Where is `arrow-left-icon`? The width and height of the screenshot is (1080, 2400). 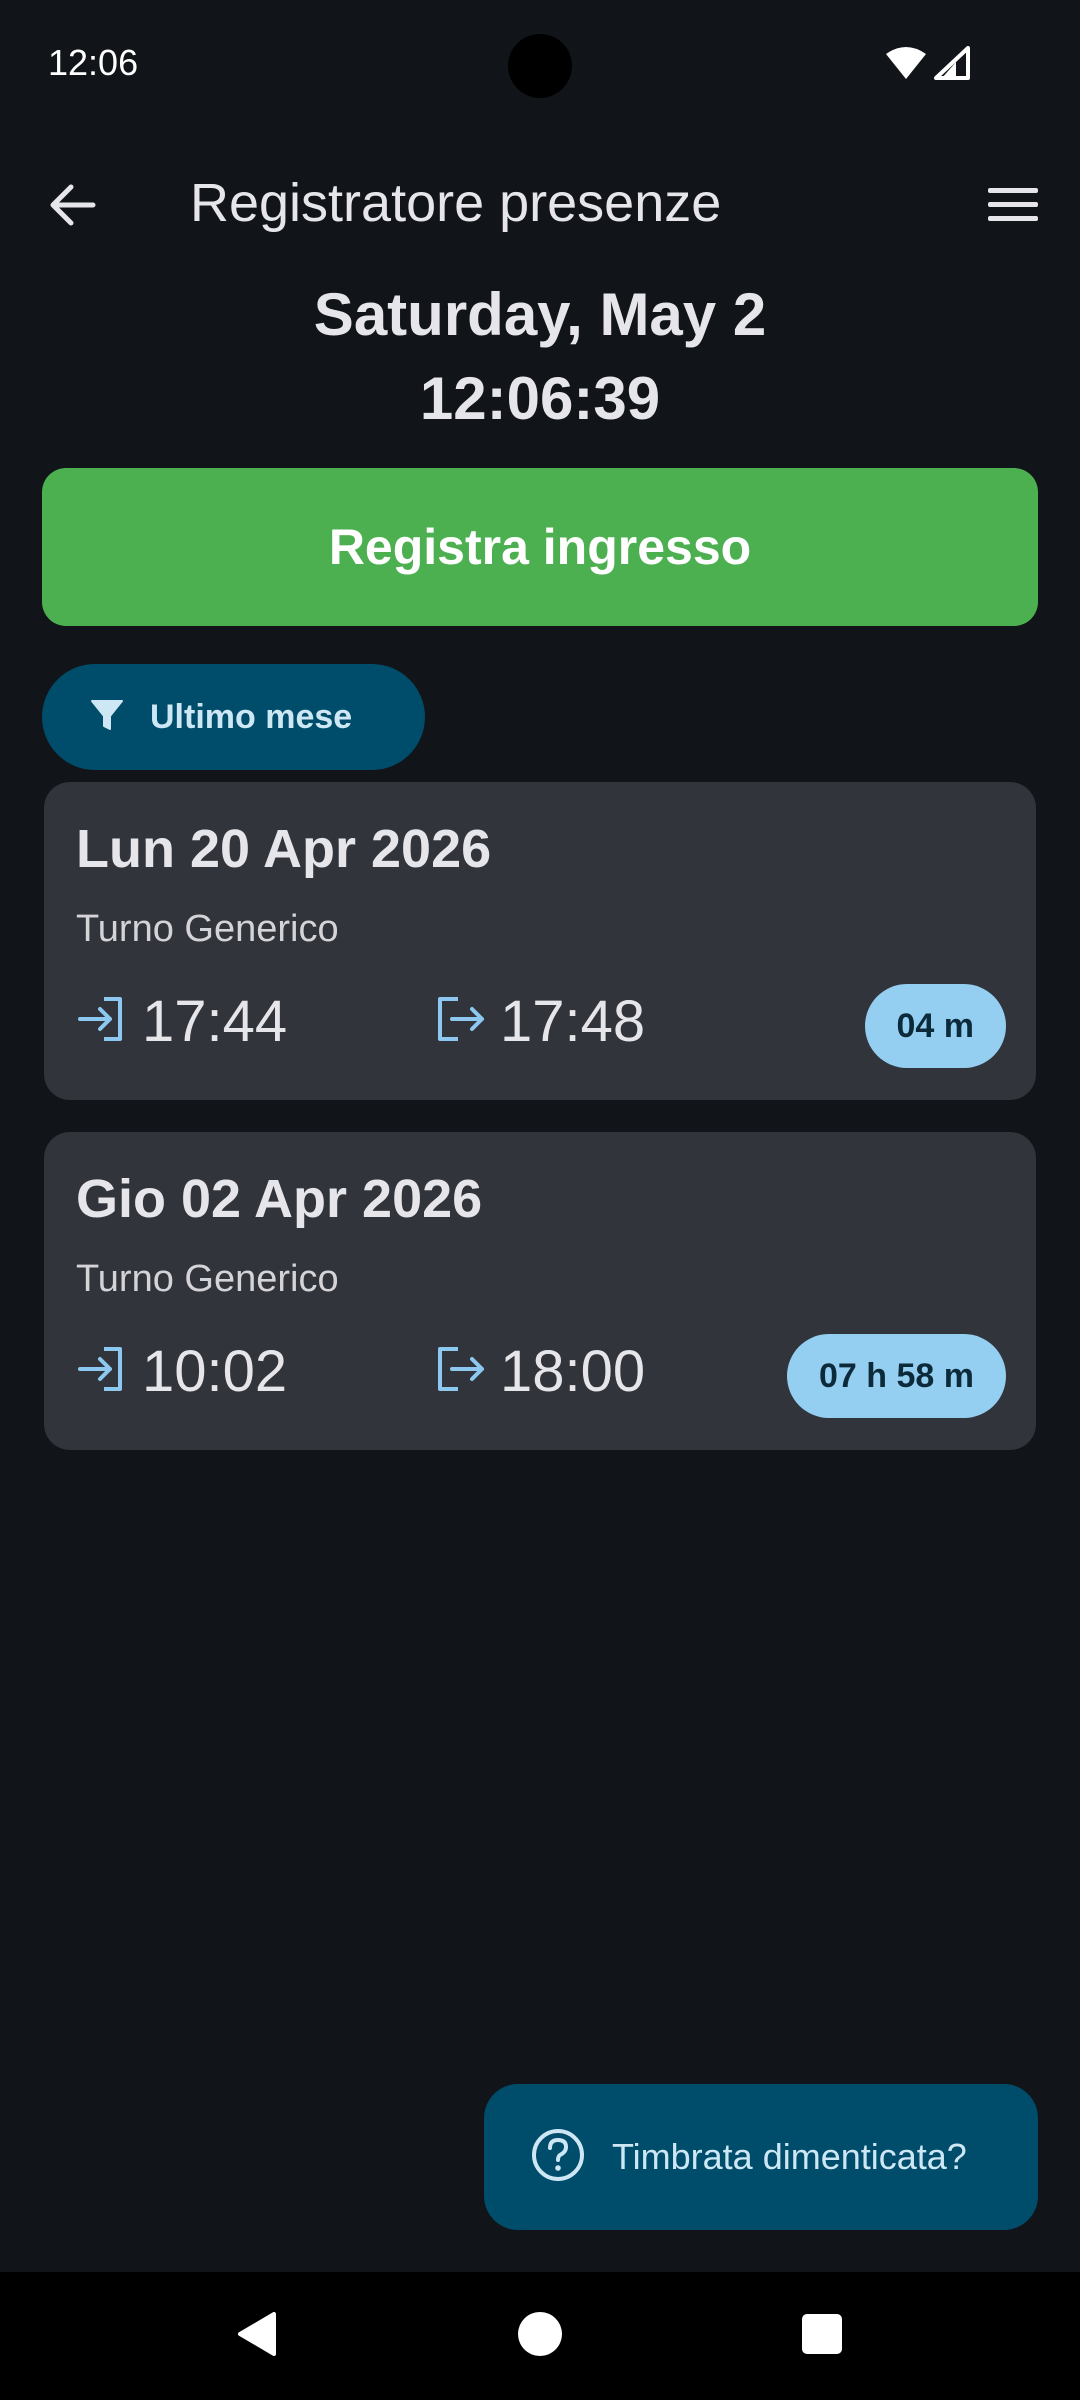
arrow-left-icon is located at coordinates (73, 207).